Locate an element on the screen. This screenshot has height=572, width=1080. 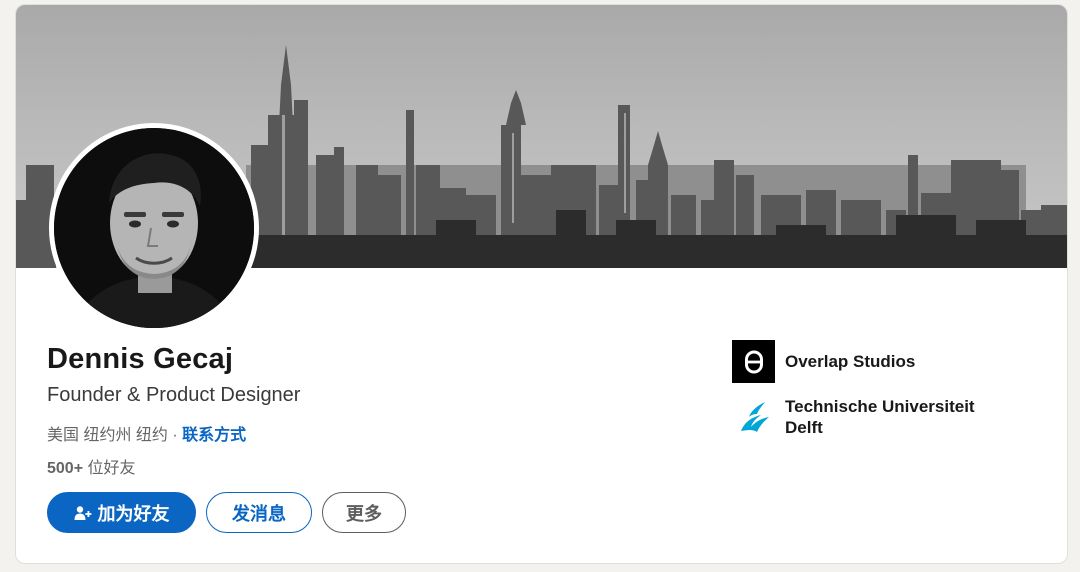
avatar-photo is located at coordinates (154, 228).